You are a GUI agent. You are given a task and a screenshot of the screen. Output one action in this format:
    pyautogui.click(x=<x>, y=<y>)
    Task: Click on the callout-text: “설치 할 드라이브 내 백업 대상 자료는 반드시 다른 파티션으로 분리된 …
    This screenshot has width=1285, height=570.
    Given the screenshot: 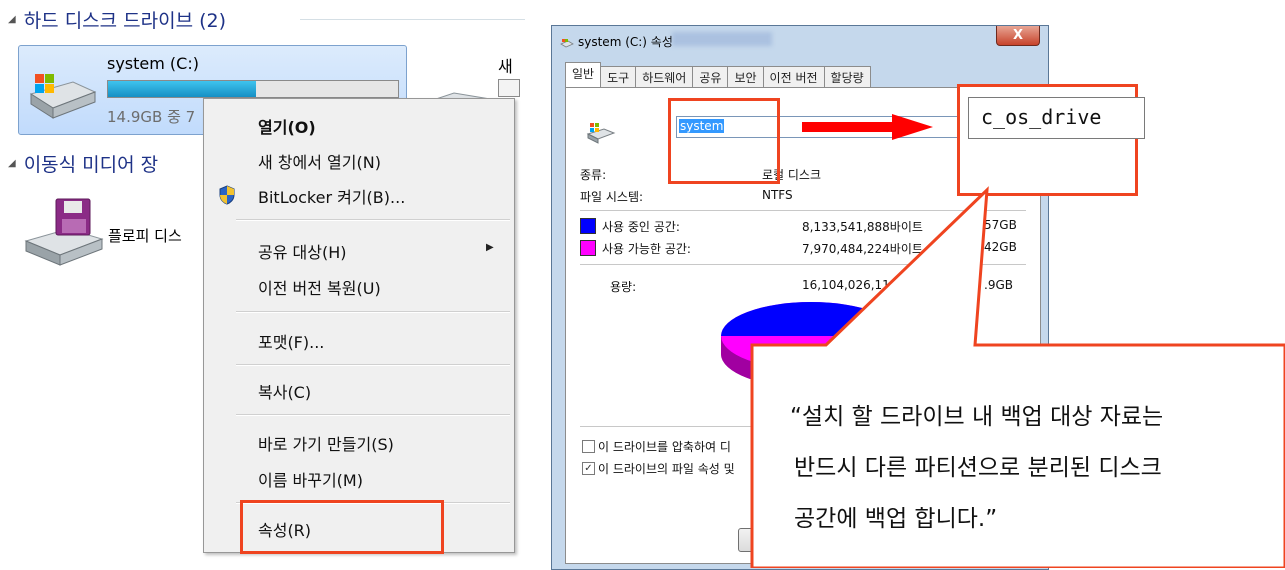 What is the action you would take?
    pyautogui.click(x=976, y=468)
    